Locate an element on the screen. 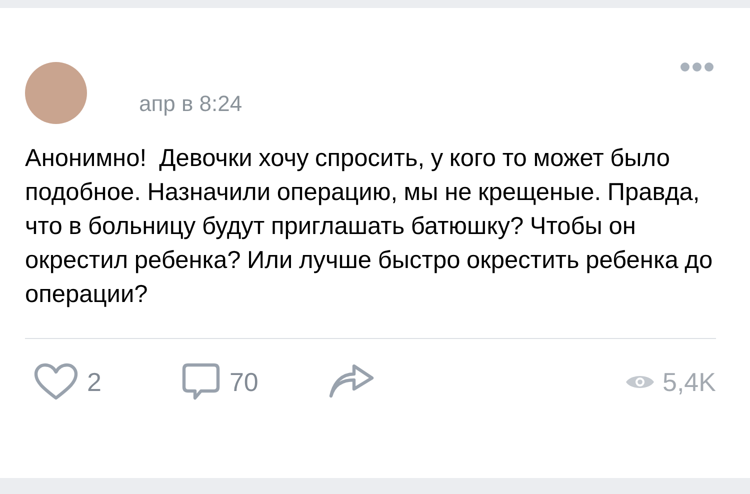 Image resolution: width=750 pixels, height=494 pixels. views-count: 5,4K is located at coordinates (670, 382).